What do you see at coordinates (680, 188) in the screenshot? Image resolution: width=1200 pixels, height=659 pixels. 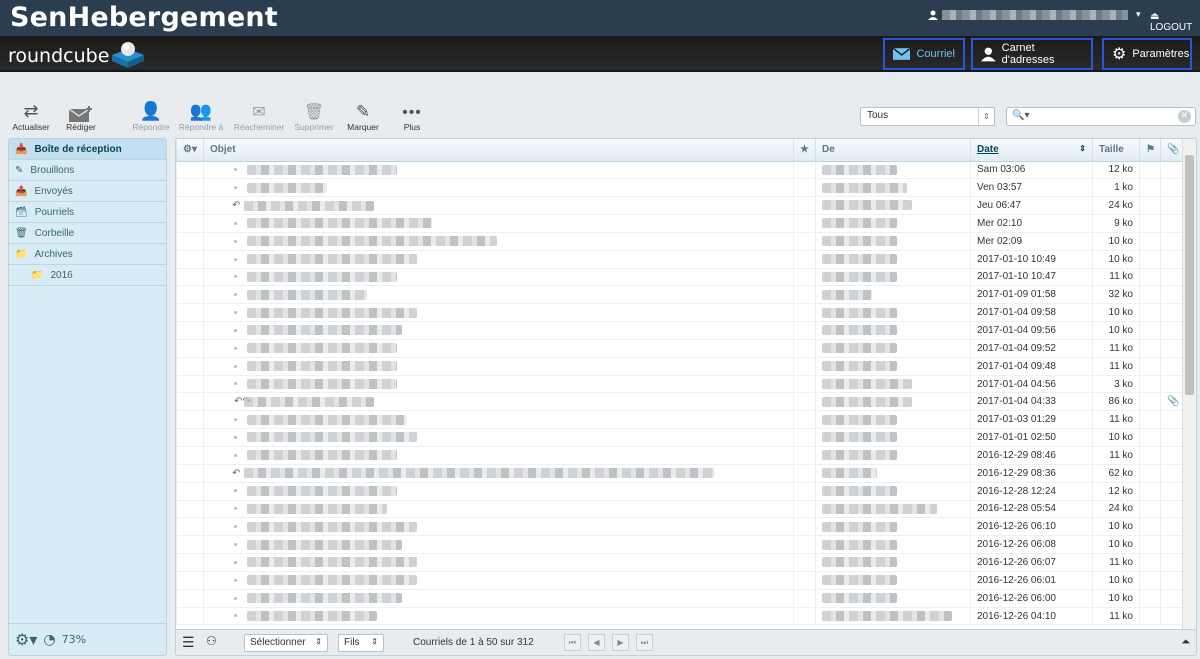 I see `table-row: Ven 03:57 1 ko` at bounding box center [680, 188].